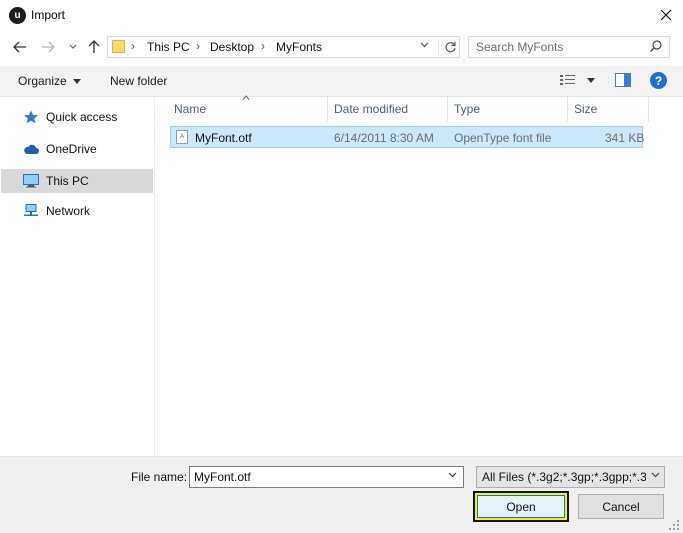 The height and width of the screenshot is (533, 683). Describe the element at coordinates (232, 47) in the screenshot. I see `breadcrumb-desktop: Desktop` at that location.